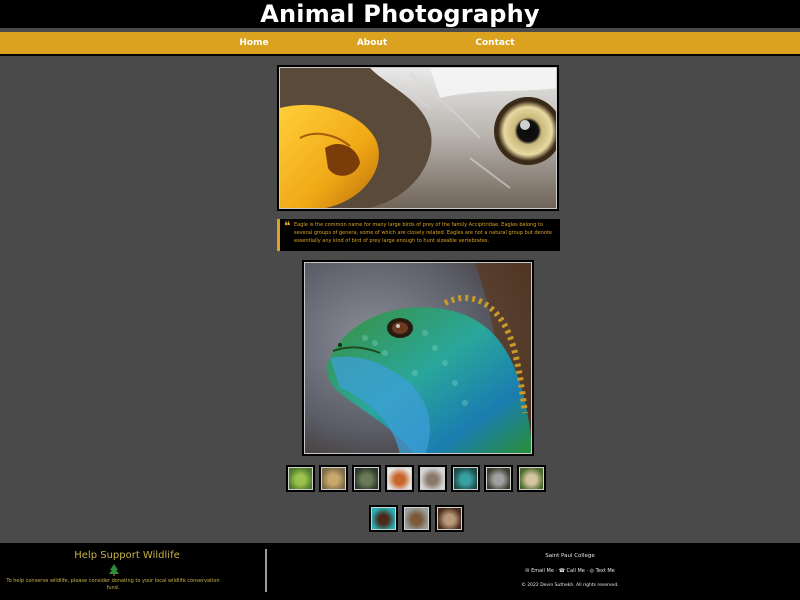 Image resolution: width=800 pixels, height=600 pixels. What do you see at coordinates (366, 478) in the screenshot?
I see `deer-thumbnail` at bounding box center [366, 478].